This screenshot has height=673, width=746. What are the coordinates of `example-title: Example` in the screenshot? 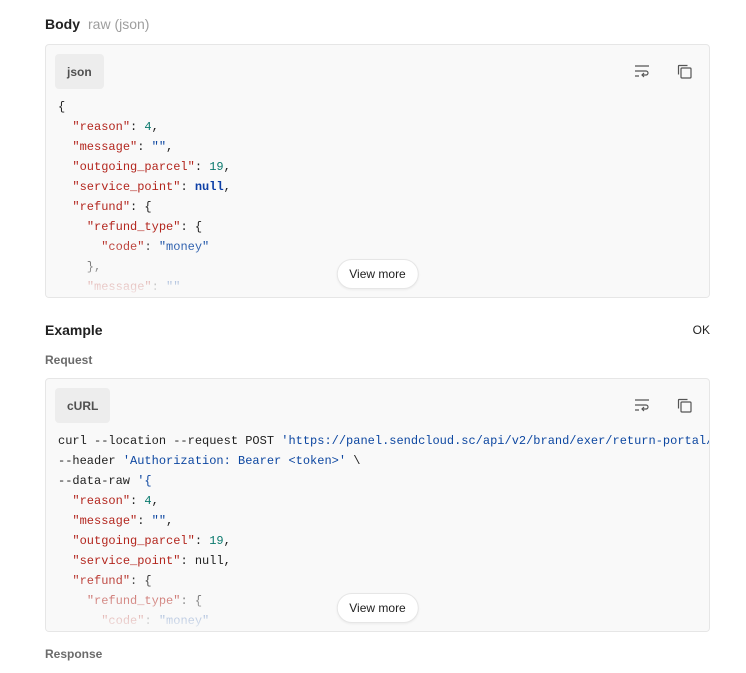 It's located at (74, 330).